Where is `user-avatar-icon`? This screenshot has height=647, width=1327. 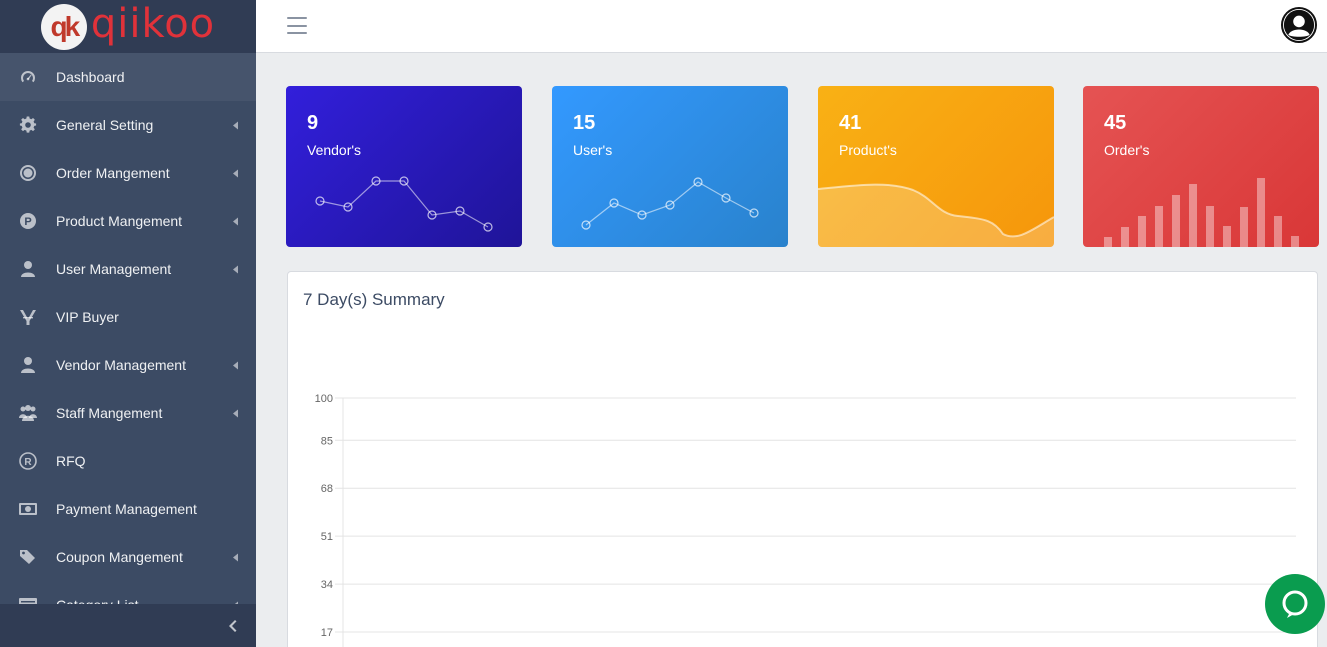
user-avatar-icon is located at coordinates (1299, 25).